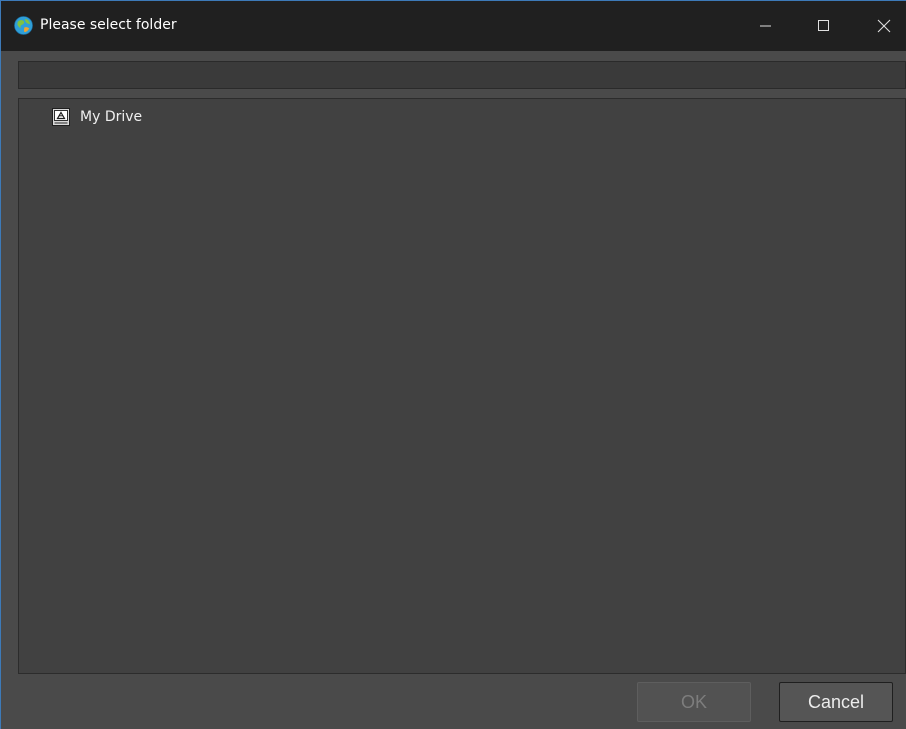 This screenshot has height=729, width=906. What do you see at coordinates (108, 25) in the screenshot?
I see `window-title: Please select folder` at bounding box center [108, 25].